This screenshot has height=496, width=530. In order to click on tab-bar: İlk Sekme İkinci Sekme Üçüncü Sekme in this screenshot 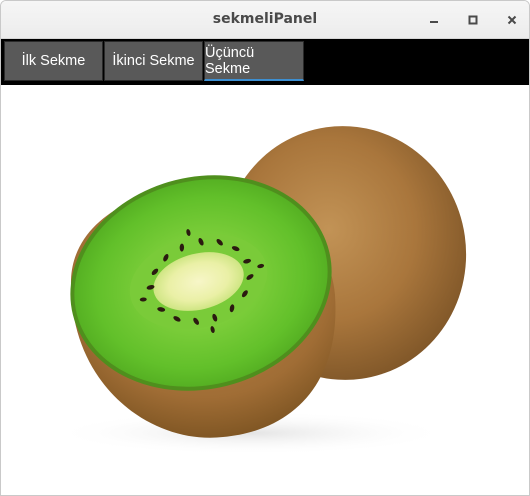, I will do `click(265, 62)`.